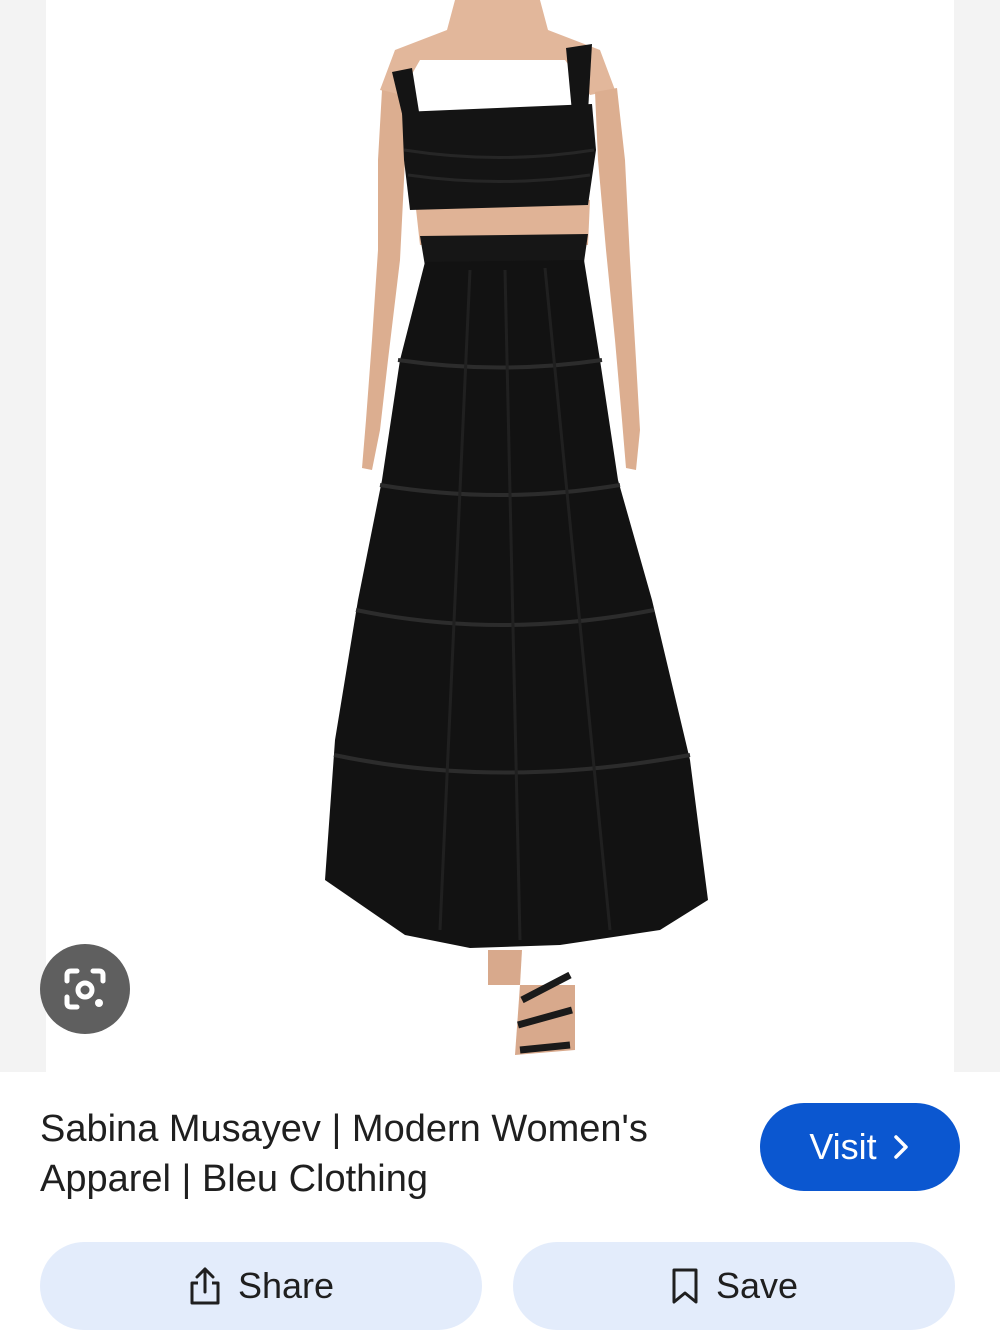 The width and height of the screenshot is (1000, 1333). Describe the element at coordinates (843, 1146) in the screenshot. I see `visit-label: Visit` at that location.